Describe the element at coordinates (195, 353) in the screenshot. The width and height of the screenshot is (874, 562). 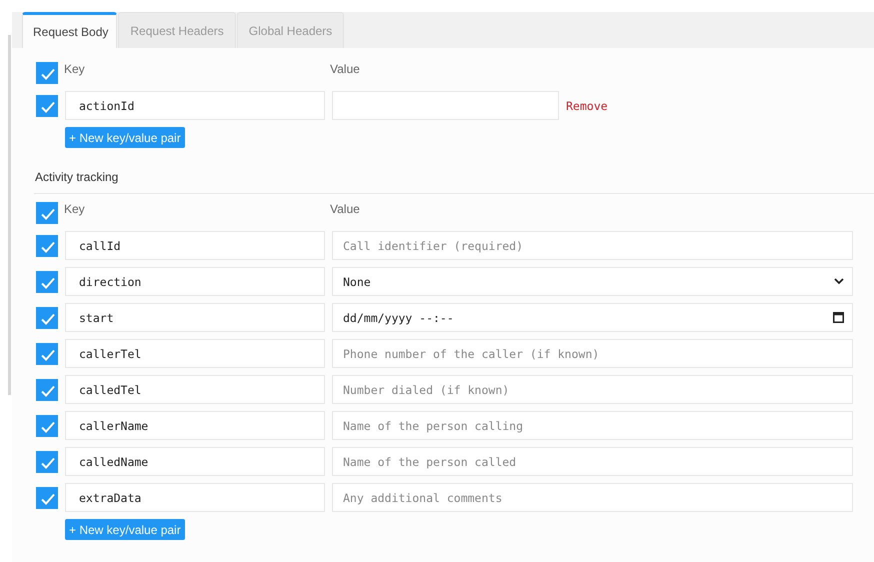
I see `key-field: callerTel` at that location.